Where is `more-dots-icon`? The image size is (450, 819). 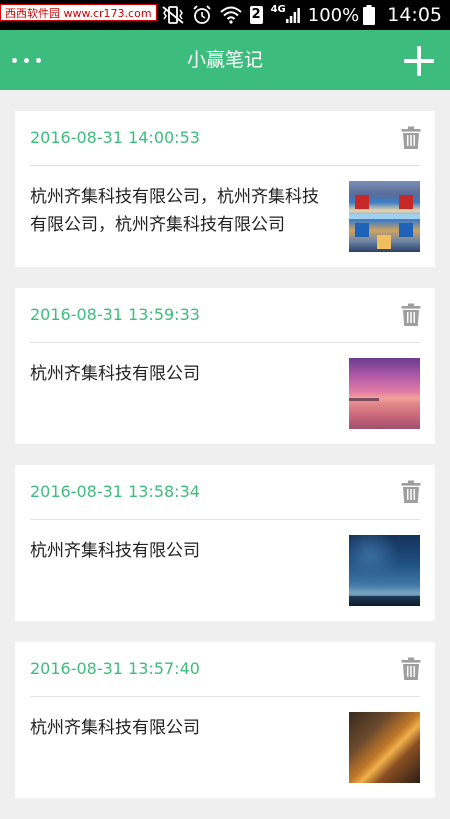 more-dots-icon is located at coordinates (14, 60).